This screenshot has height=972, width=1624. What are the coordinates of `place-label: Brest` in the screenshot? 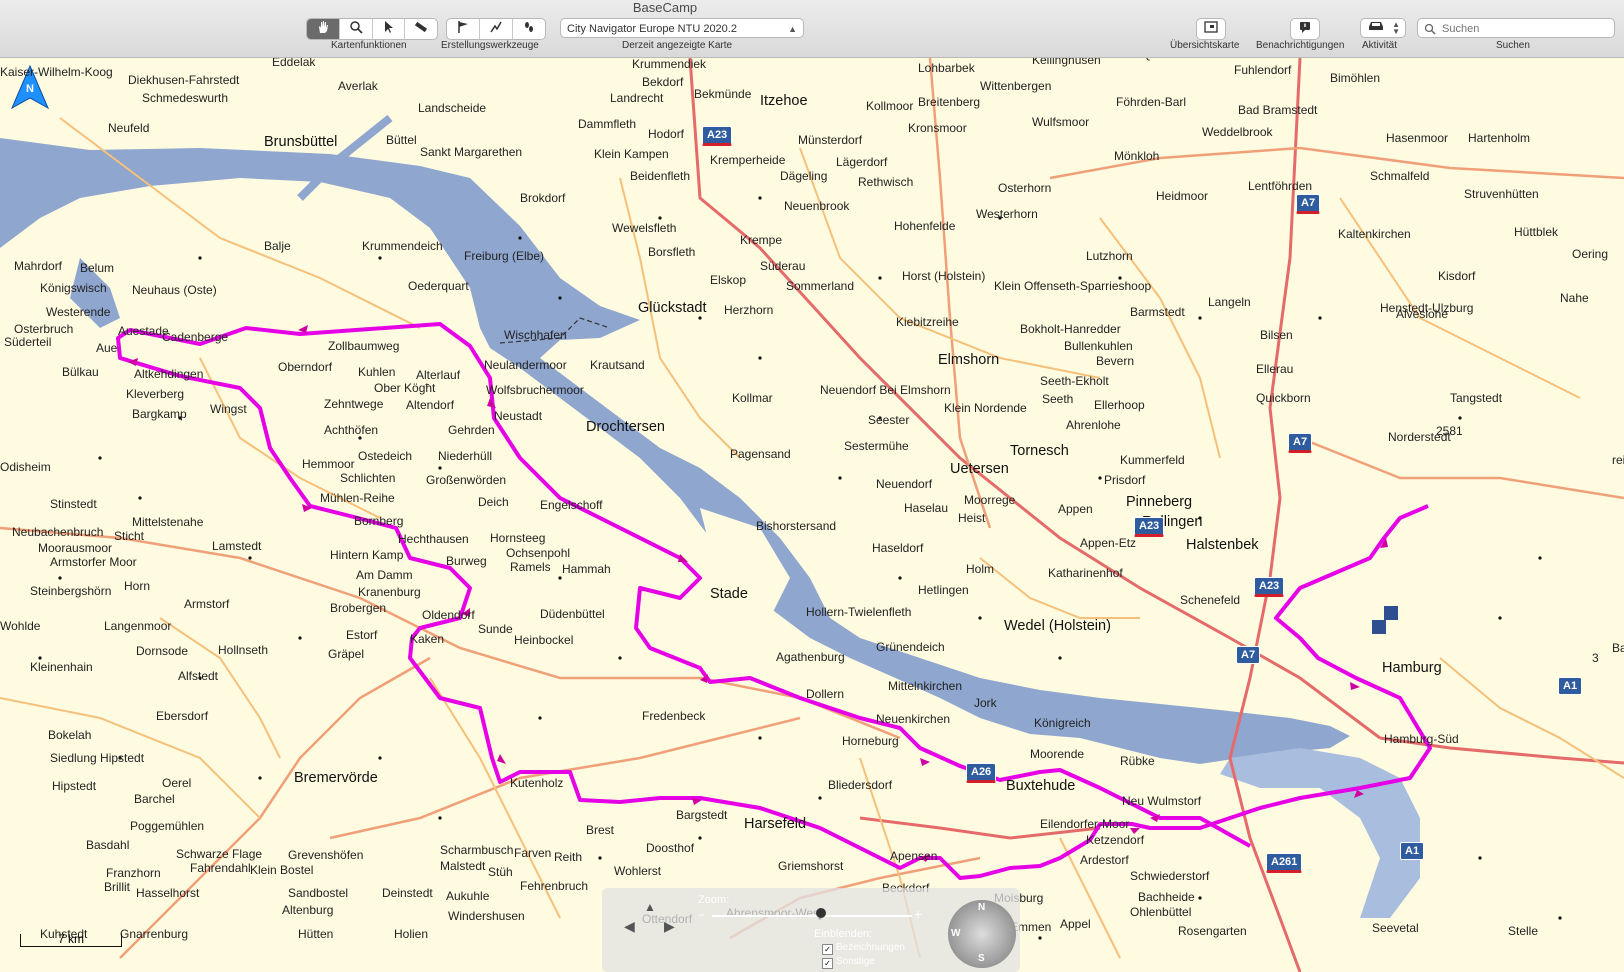 It's located at (600, 830).